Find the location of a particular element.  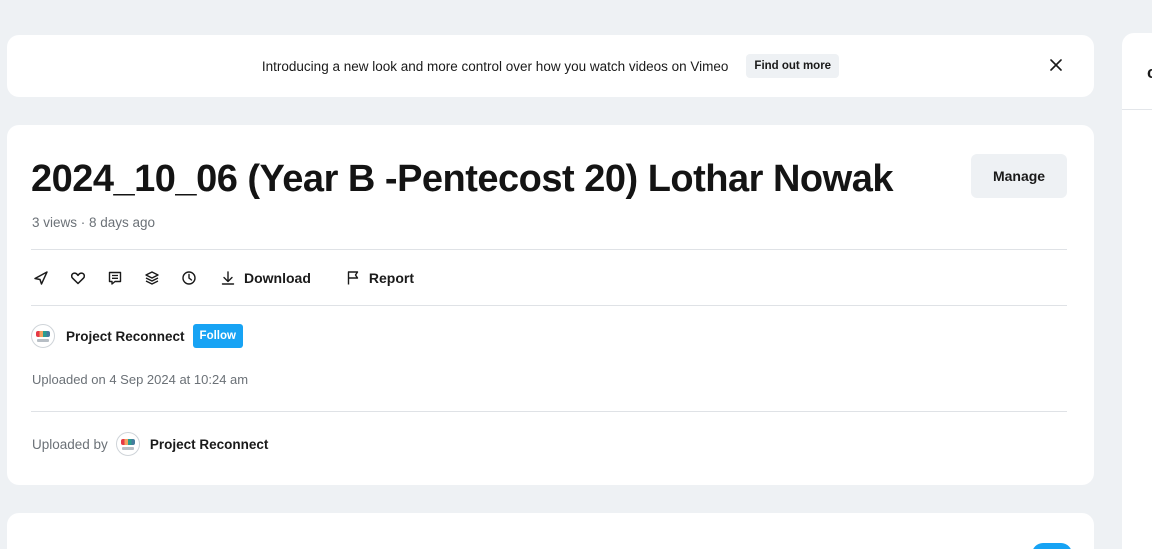

channel-name-link: Project Reconnect is located at coordinates (125, 336).